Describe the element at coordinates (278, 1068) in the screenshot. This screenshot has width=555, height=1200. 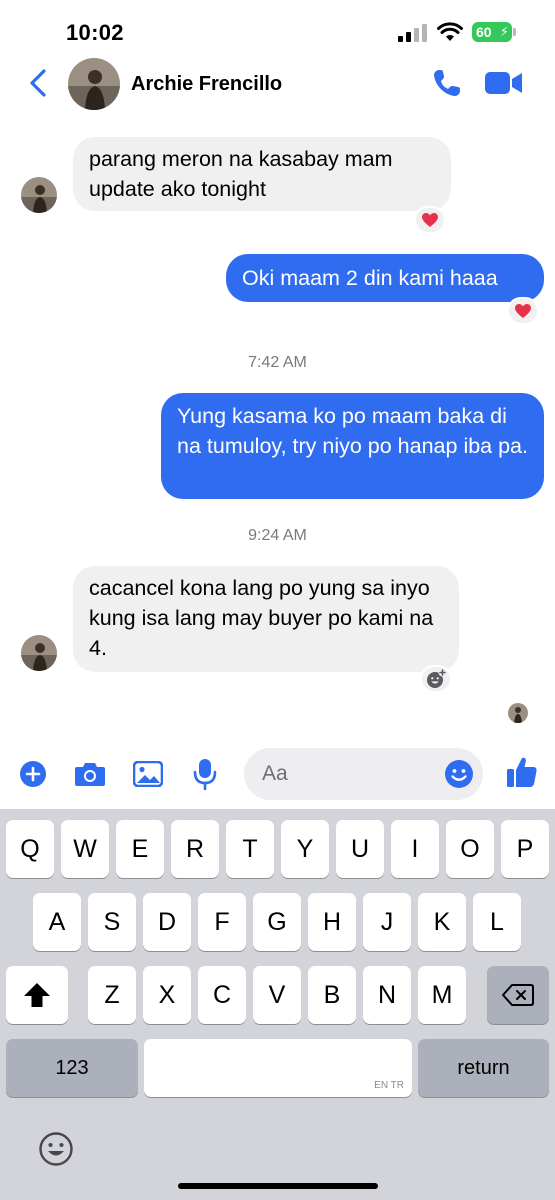
I see `space-key: EN TR` at that location.